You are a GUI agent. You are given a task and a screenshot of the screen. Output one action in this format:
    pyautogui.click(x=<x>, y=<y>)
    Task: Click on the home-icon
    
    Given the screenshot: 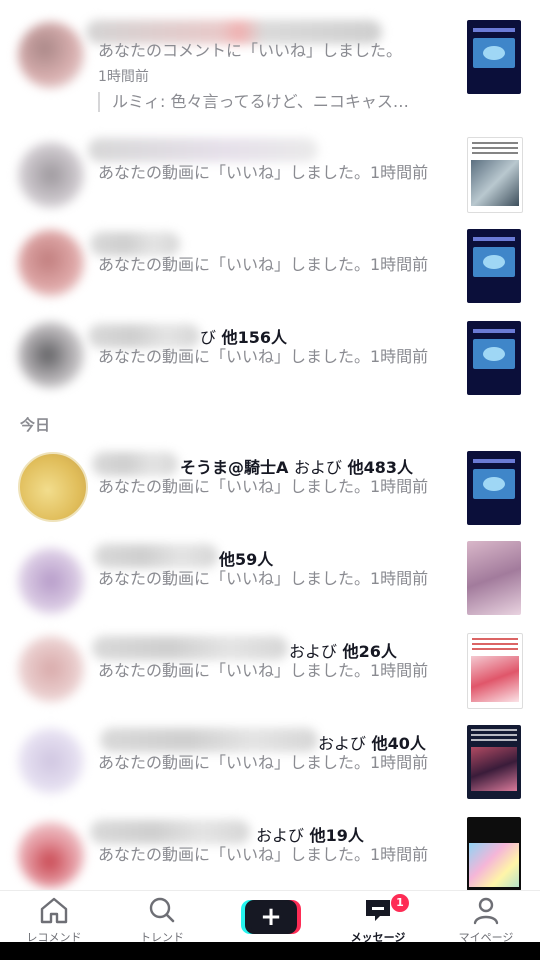 What is the action you would take?
    pyautogui.click(x=54, y=910)
    